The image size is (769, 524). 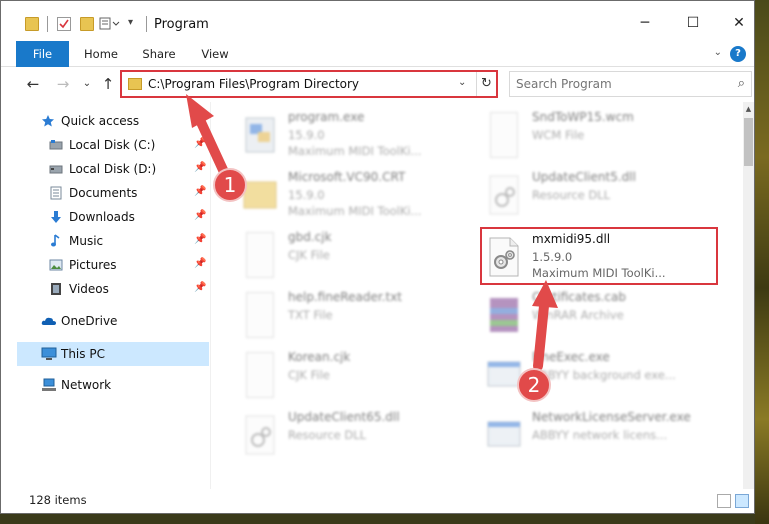 What do you see at coordinates (230, 185) in the screenshot?
I see `step-one-badge: 1` at bounding box center [230, 185].